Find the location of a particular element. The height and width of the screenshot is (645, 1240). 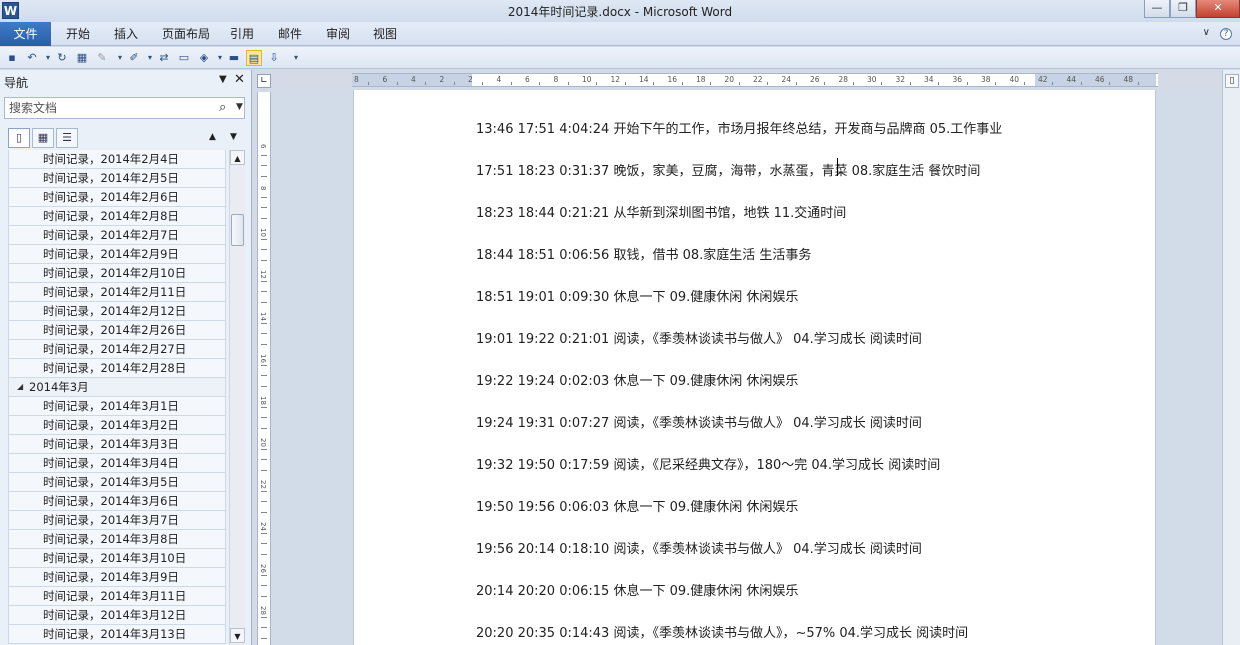

search-icon: ⌕ is located at coordinates (222, 107).